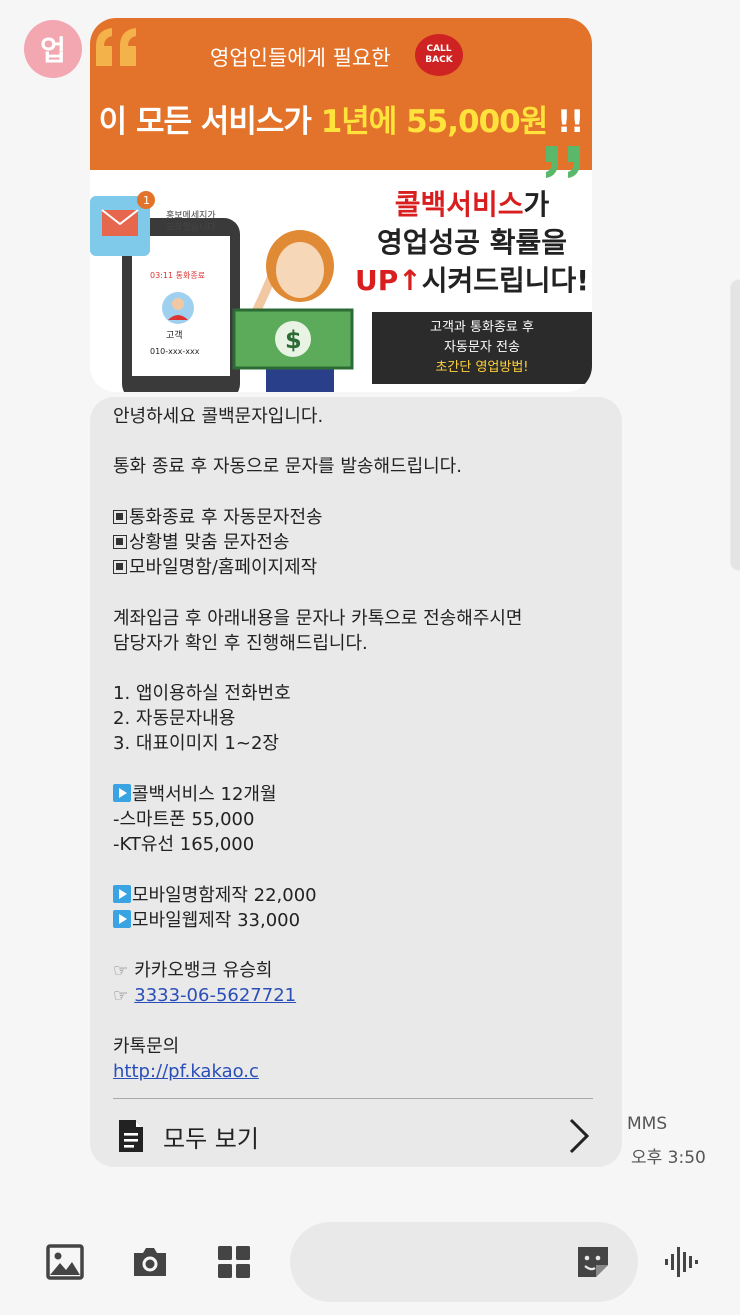  Describe the element at coordinates (736, 425) in the screenshot. I see `edge-panel-handle` at that location.